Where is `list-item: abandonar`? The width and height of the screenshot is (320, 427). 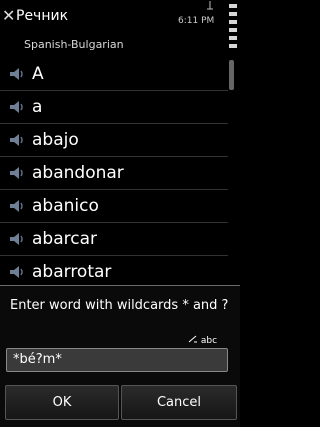 list-item: abandonar is located at coordinates (114, 173).